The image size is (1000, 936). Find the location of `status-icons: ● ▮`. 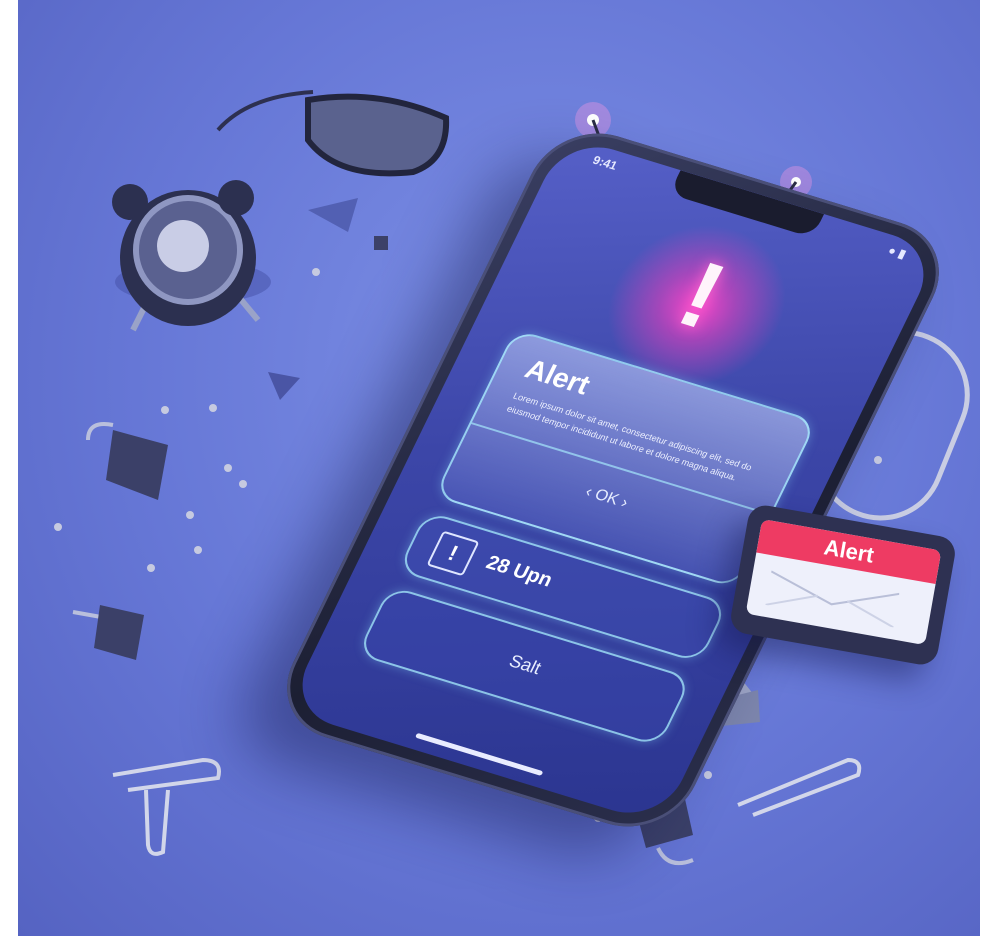

status-icons: ● ▮ is located at coordinates (897, 252).